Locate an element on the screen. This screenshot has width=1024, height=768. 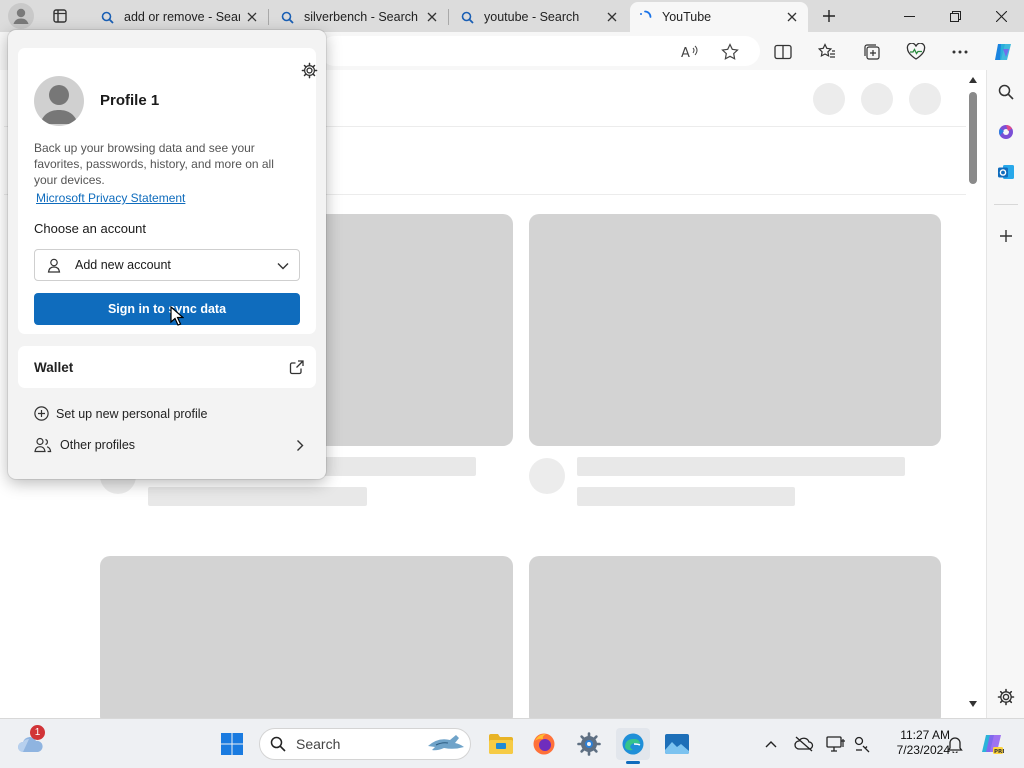
favorites-button is located at coordinates (827, 52).